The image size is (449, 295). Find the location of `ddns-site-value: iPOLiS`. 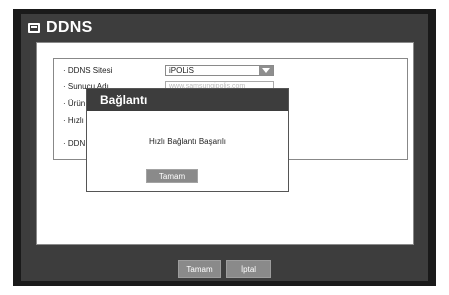

ddns-site-value: iPOLiS is located at coordinates (181, 70).